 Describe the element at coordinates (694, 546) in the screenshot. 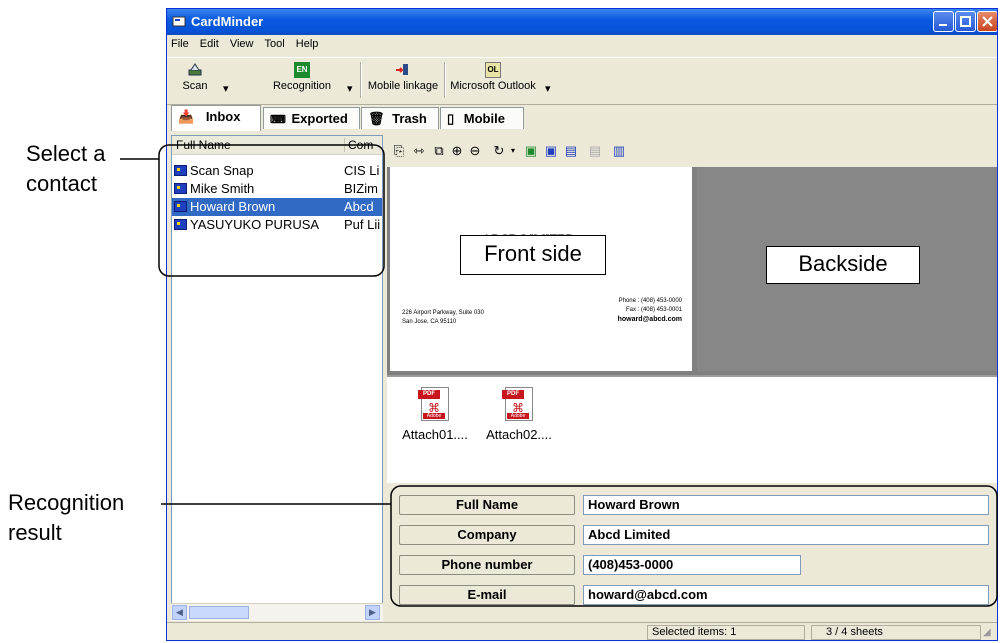

I see `recognition-result-highlight` at that location.